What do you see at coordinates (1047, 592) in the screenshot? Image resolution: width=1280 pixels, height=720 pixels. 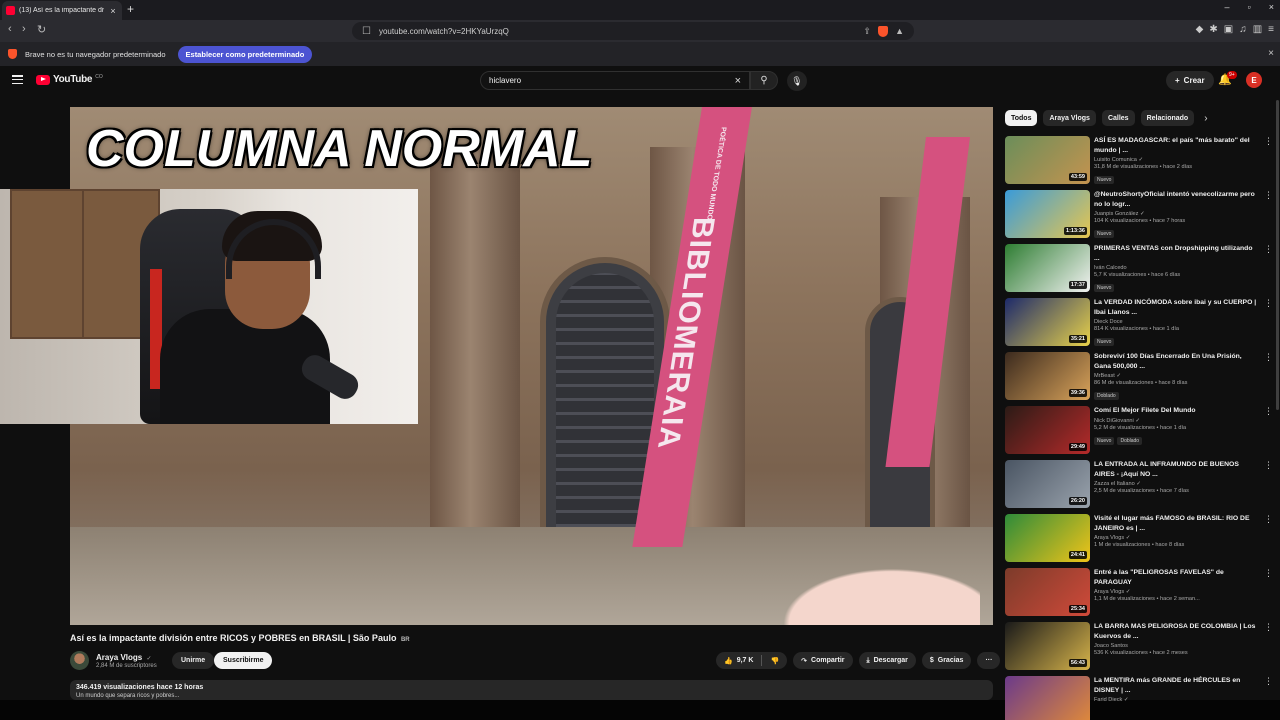 I see `recommendation-thumbnail: 25:34` at bounding box center [1047, 592].